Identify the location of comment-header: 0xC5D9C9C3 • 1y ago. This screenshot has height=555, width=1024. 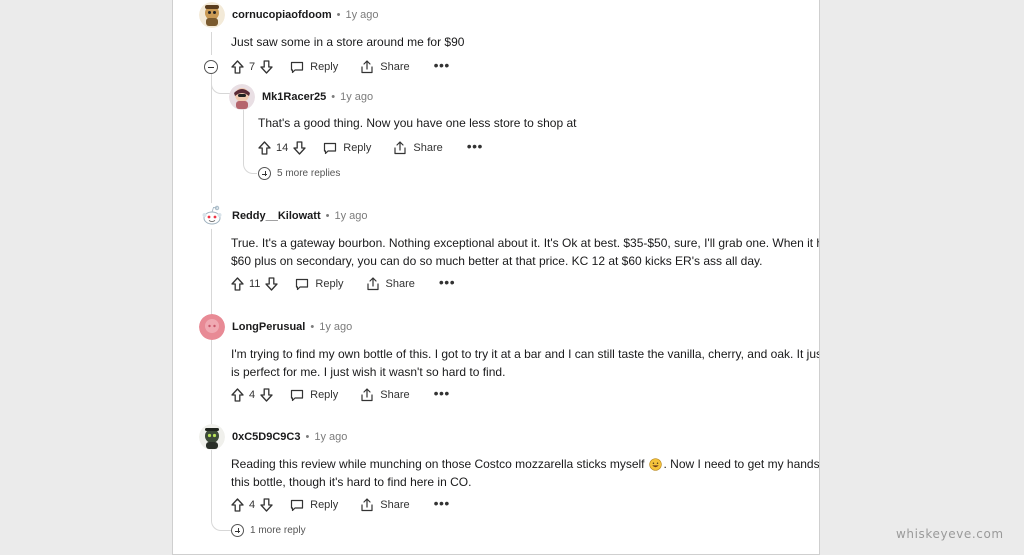
(273, 437).